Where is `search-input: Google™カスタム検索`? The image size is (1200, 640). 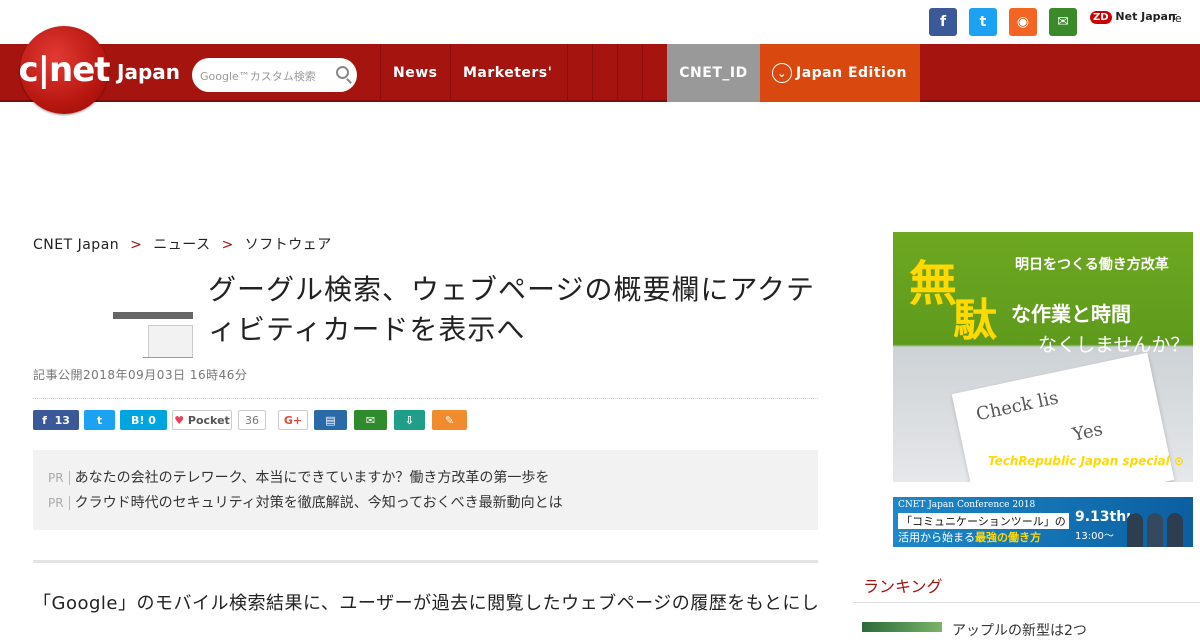
search-input: Google™カスタム検索 is located at coordinates (274, 75).